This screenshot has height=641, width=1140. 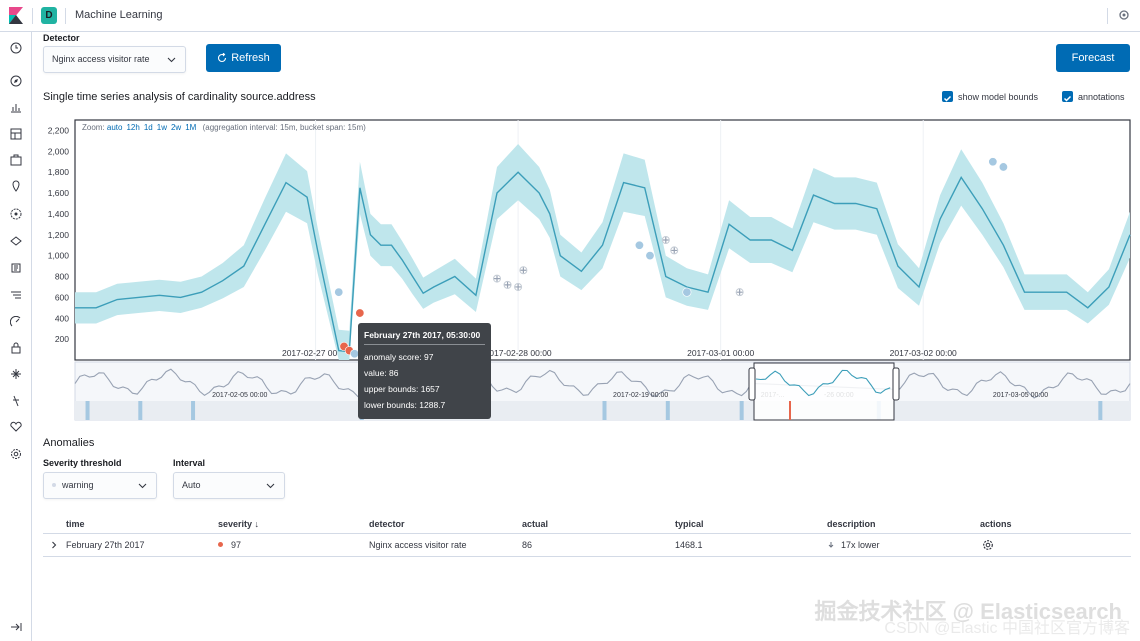 What do you see at coordinates (1101, 97) in the screenshot?
I see `annotations-label: annotations` at bounding box center [1101, 97].